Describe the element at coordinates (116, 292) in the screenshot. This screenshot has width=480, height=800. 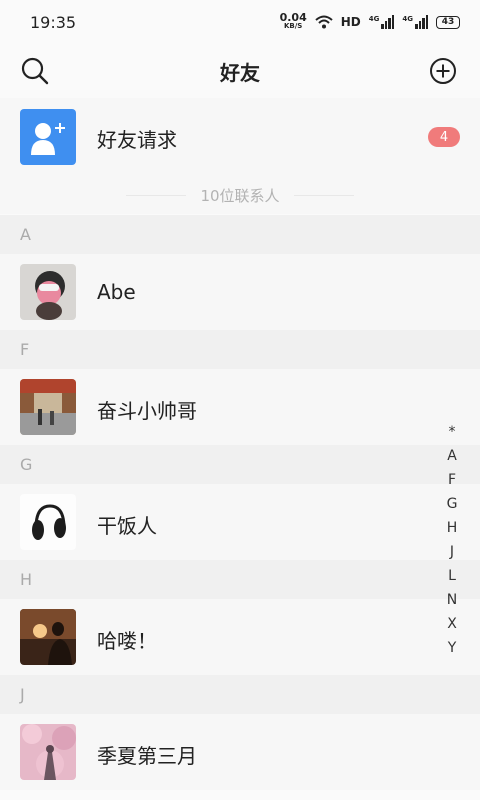
I see `contact-name: Abe` at that location.